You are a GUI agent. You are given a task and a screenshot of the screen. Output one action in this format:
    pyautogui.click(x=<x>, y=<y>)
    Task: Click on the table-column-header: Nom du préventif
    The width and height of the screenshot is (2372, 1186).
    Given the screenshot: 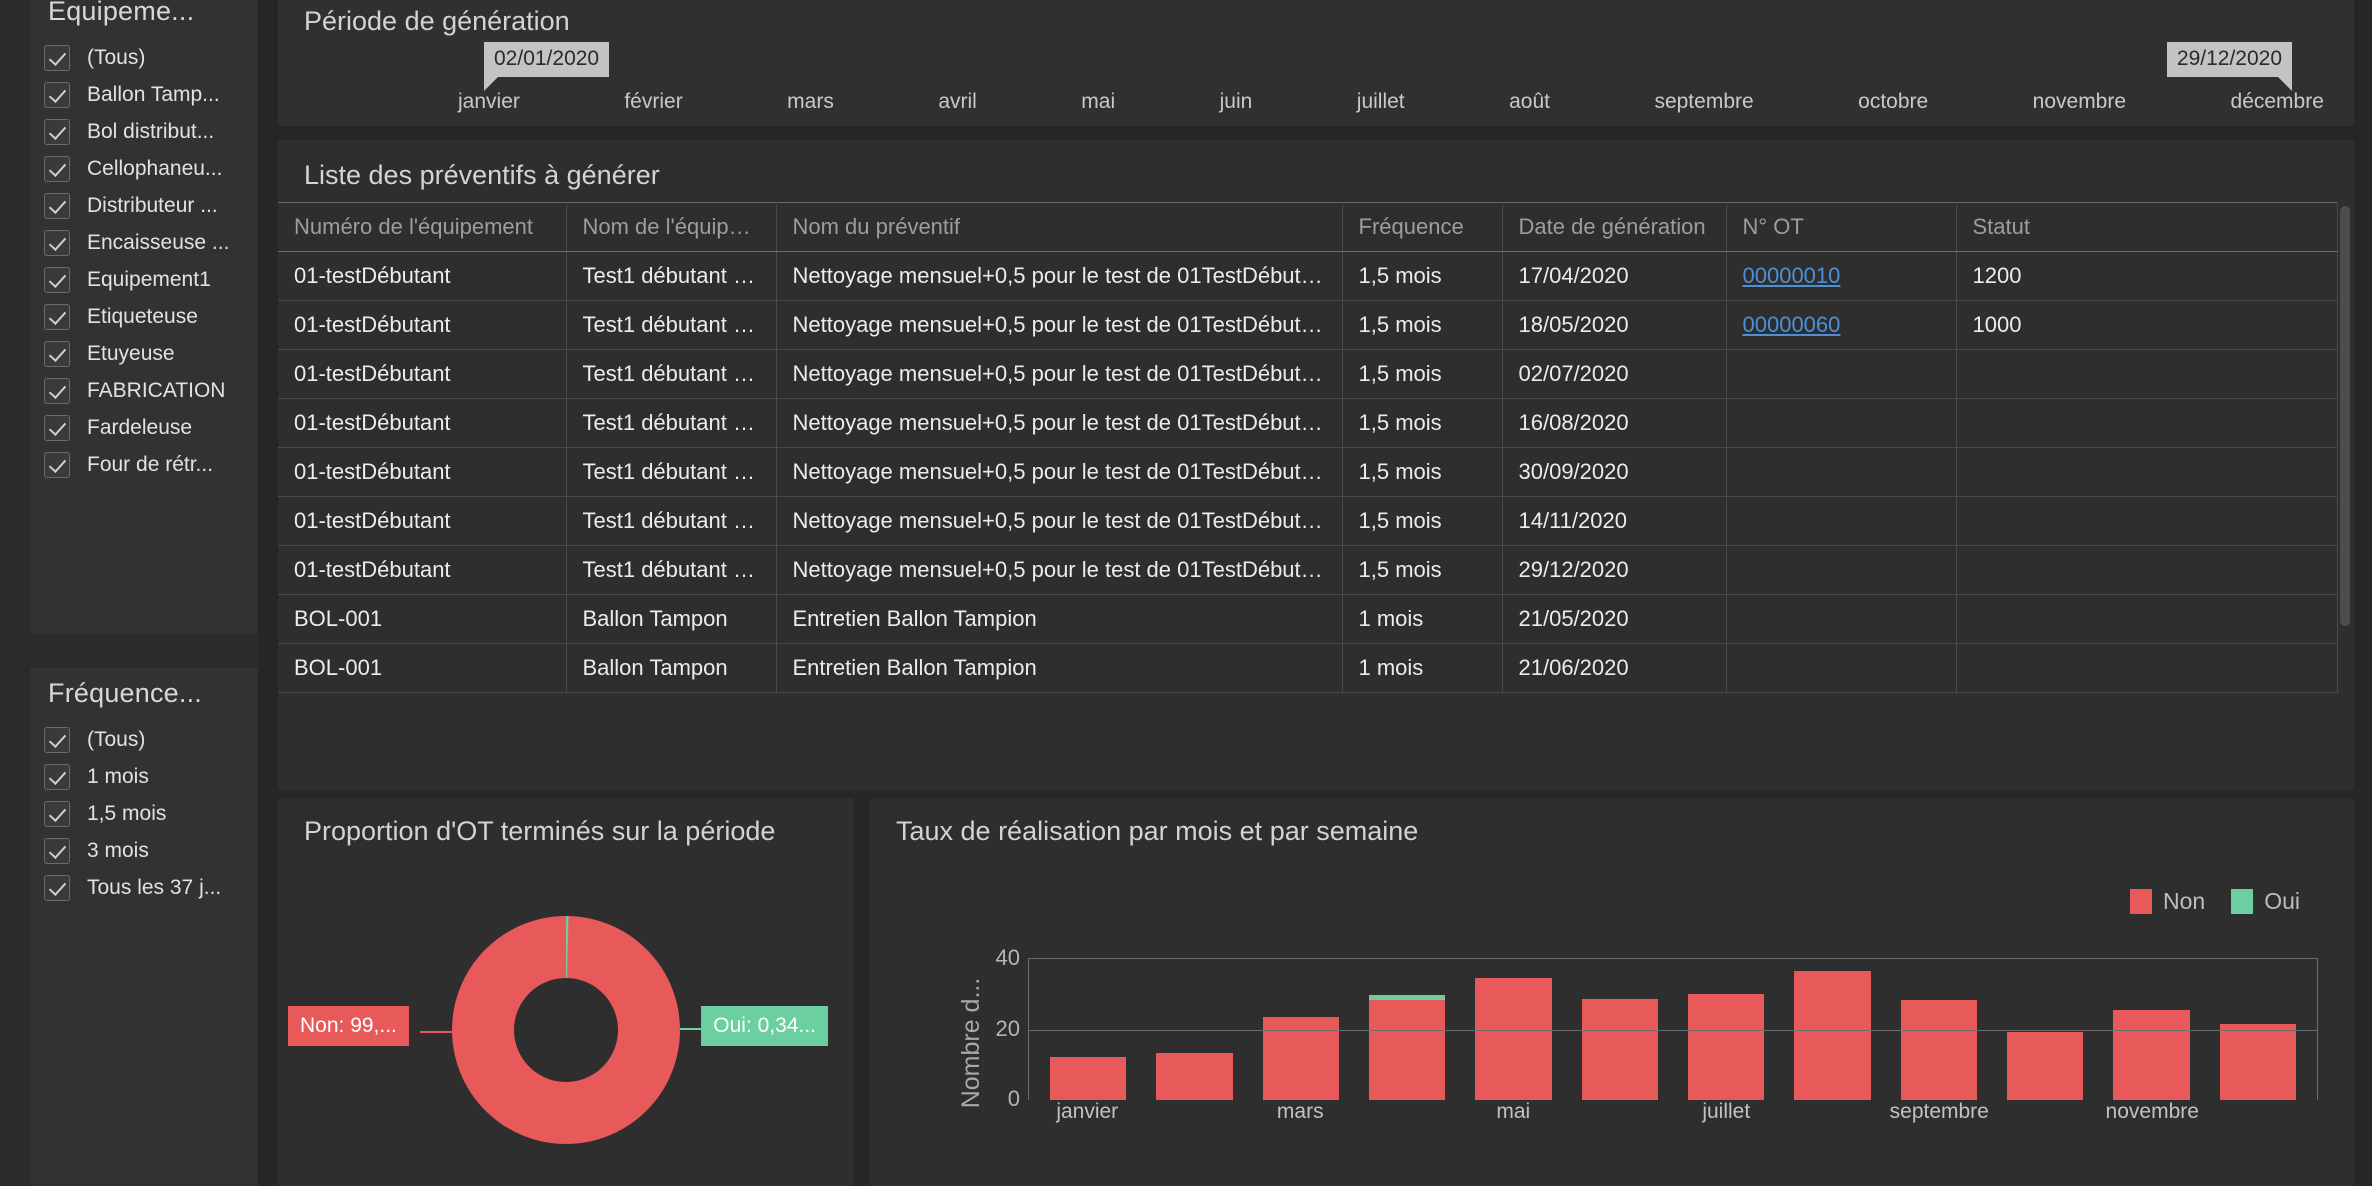 What is the action you would take?
    pyautogui.click(x=1059, y=227)
    